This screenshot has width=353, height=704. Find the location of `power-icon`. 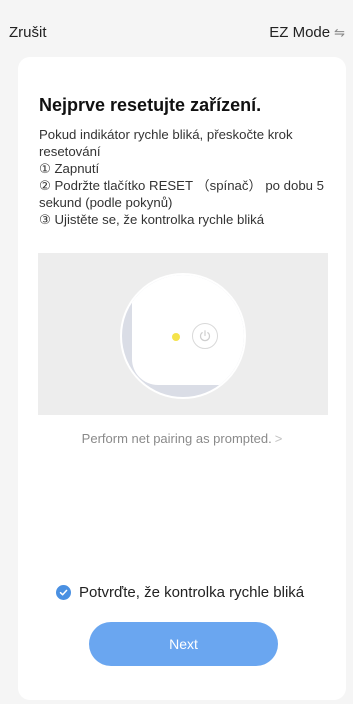

power-icon is located at coordinates (205, 336).